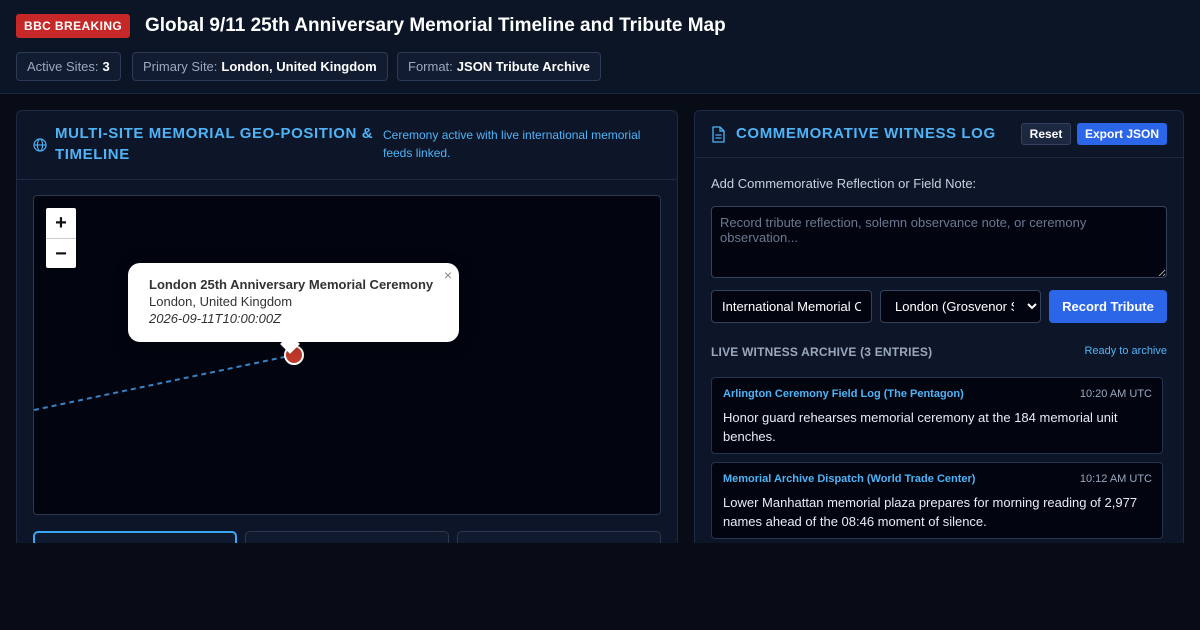 The image size is (1200, 630). What do you see at coordinates (61, 253) in the screenshot?
I see `zoom-out-button: −` at bounding box center [61, 253].